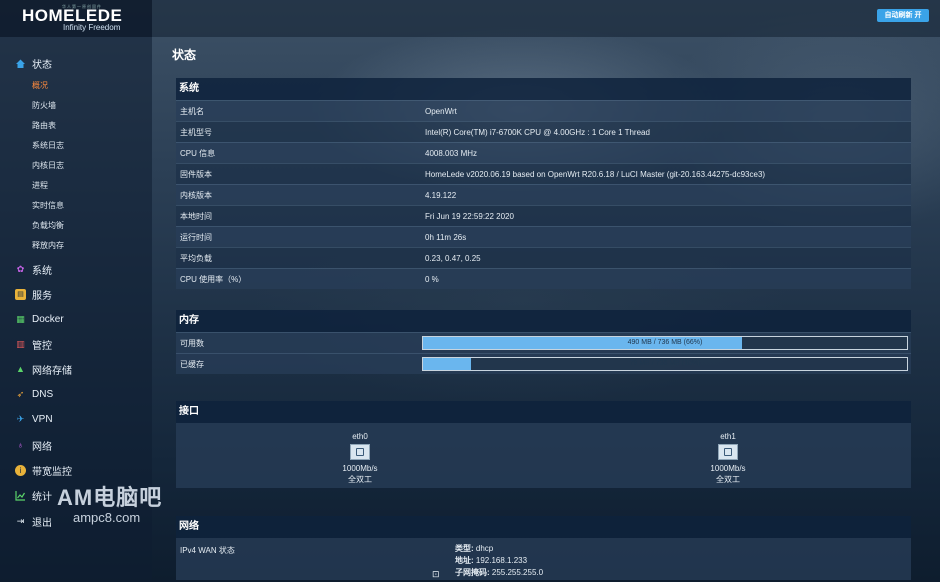  Describe the element at coordinates (20, 495) in the screenshot. I see `chart-icon` at that location.